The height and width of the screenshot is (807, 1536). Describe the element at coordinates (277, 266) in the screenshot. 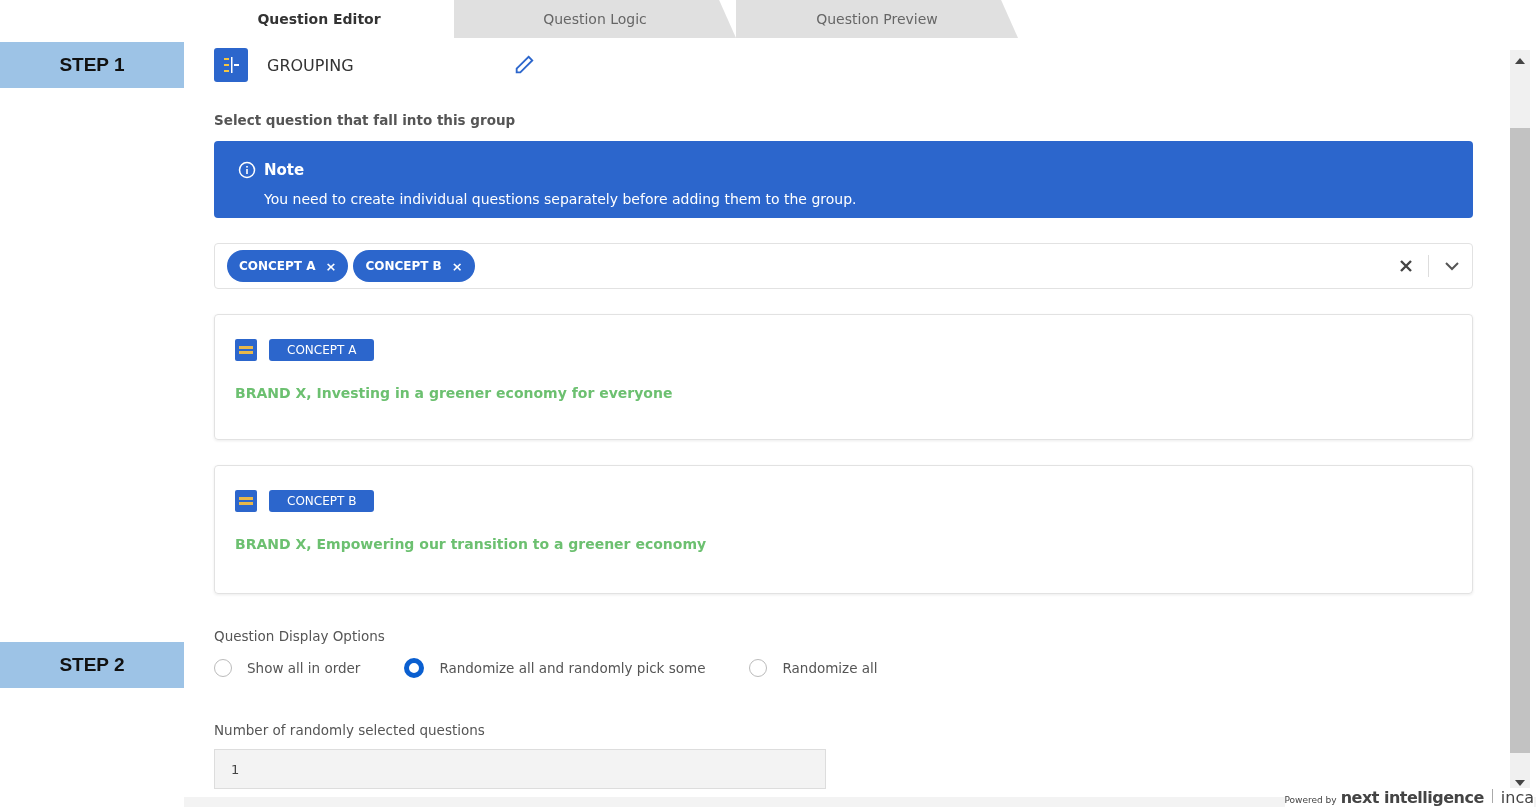

I see `tag-label: CONCEPT A` at that location.